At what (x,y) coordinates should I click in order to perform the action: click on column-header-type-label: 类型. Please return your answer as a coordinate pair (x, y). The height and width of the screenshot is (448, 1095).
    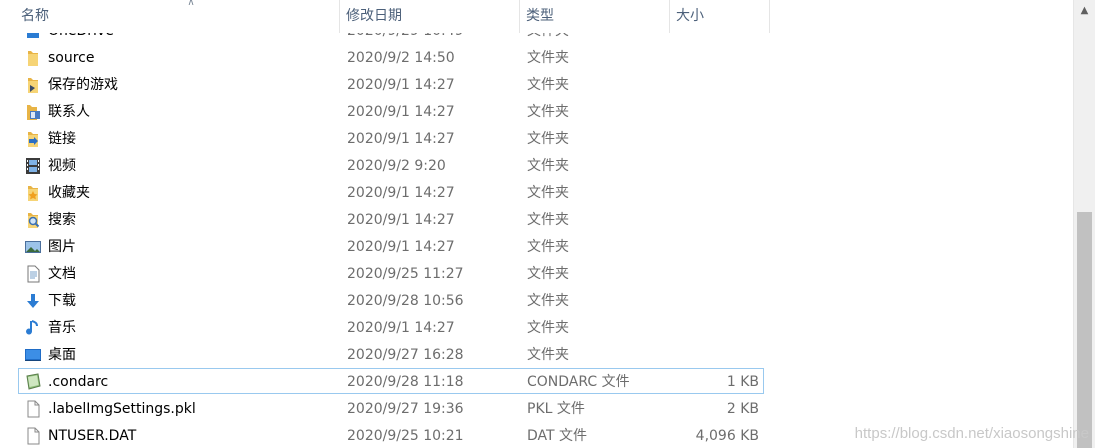
    Looking at the image, I should click on (540, 16).